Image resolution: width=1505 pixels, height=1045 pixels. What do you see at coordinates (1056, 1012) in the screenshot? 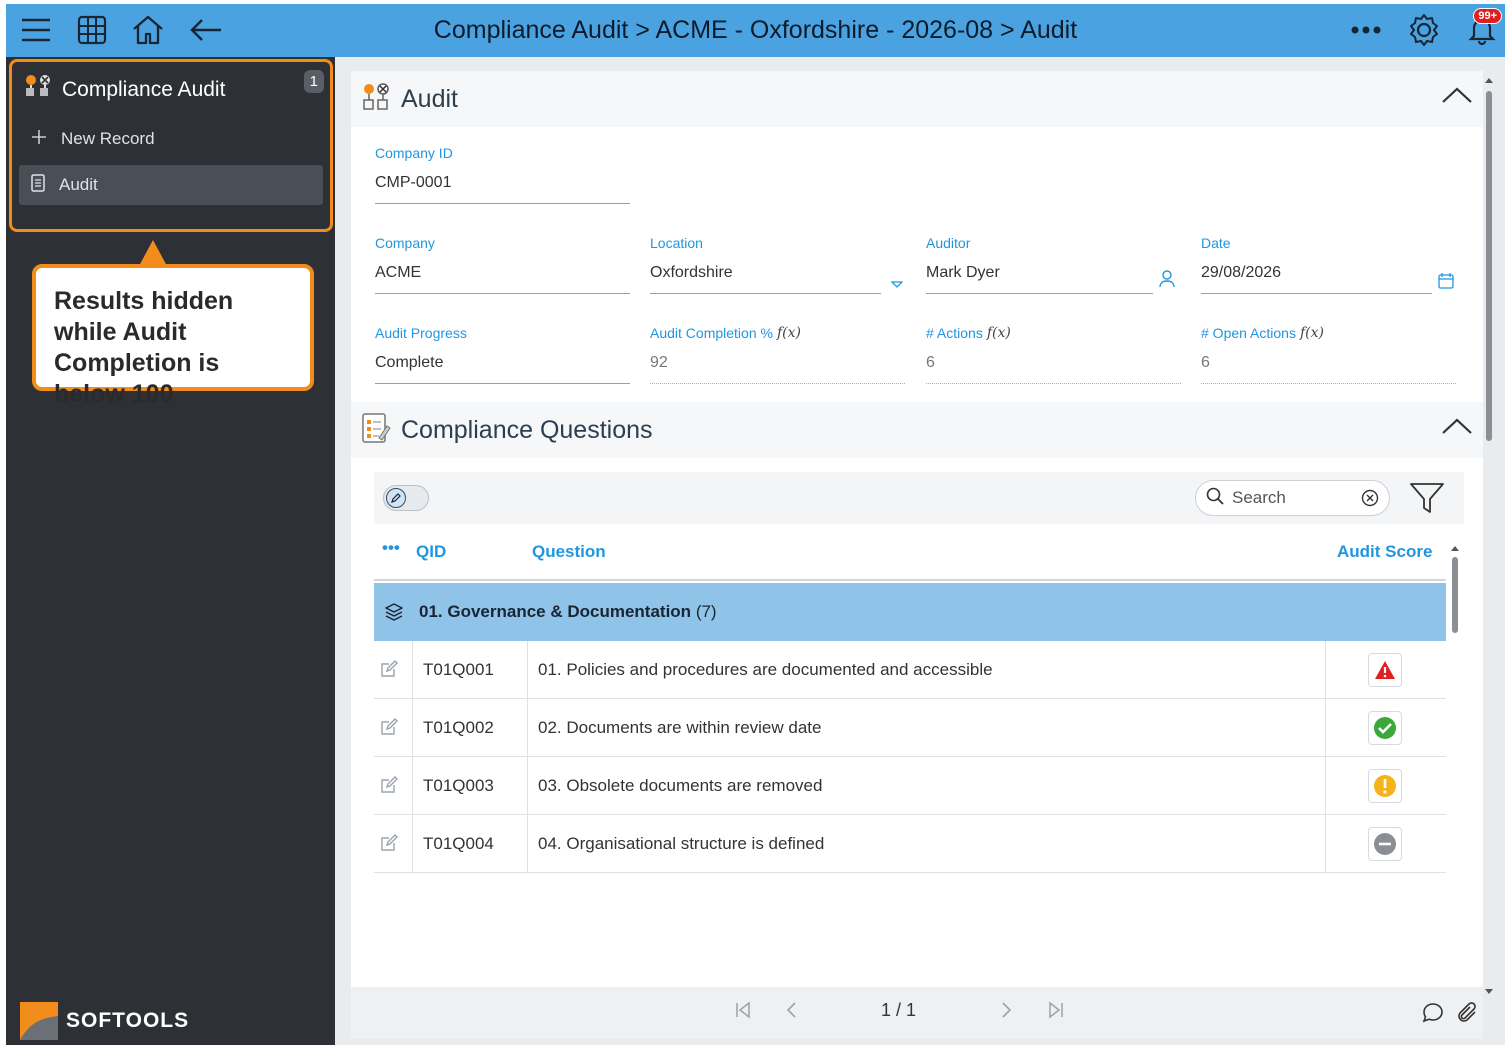
I see `last-page-icon` at bounding box center [1056, 1012].